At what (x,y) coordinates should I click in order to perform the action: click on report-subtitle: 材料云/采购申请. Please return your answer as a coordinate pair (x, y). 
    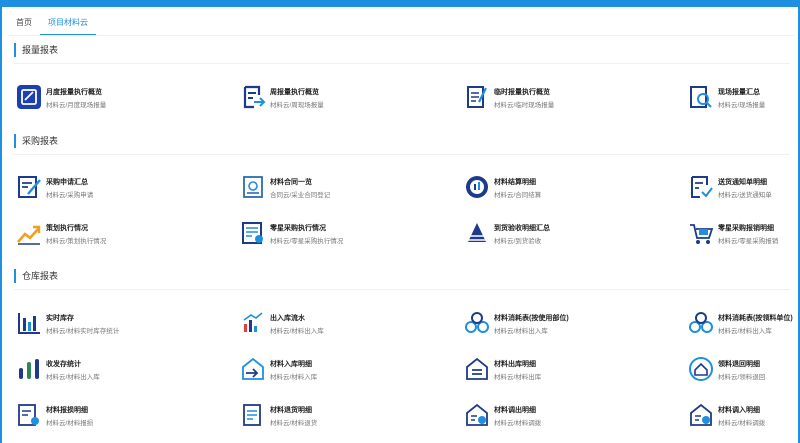
    Looking at the image, I should click on (70, 195).